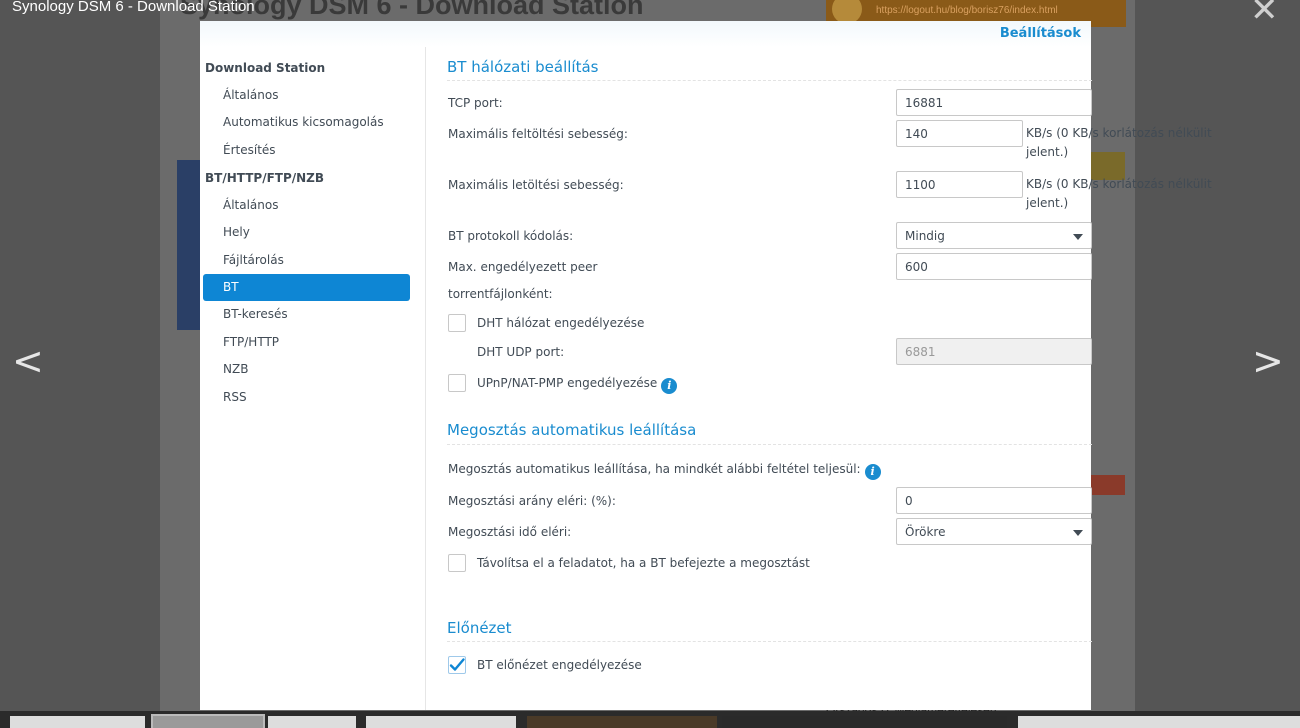 The height and width of the screenshot is (728, 1300). Describe the element at coordinates (994, 531) in the screenshot. I see `share-time-select: Örökre` at that location.